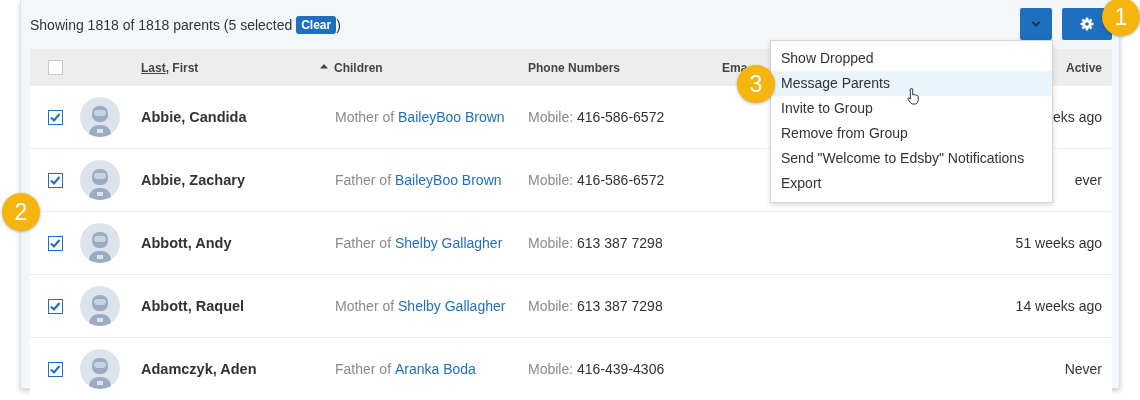 The width and height of the screenshot is (1140, 400). Describe the element at coordinates (358, 67) in the screenshot. I see `column-header: Children` at that location.